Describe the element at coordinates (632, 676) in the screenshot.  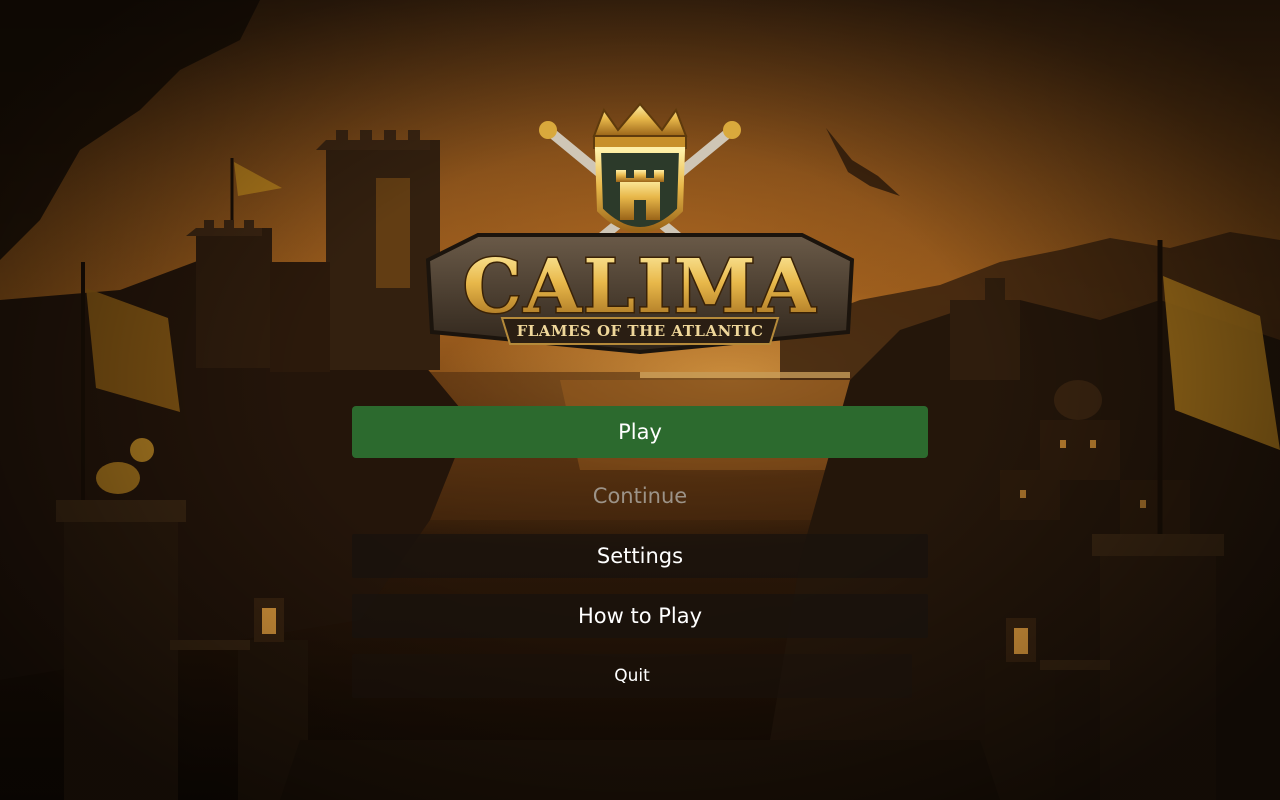
I see `quit-button: Quit` at that location.